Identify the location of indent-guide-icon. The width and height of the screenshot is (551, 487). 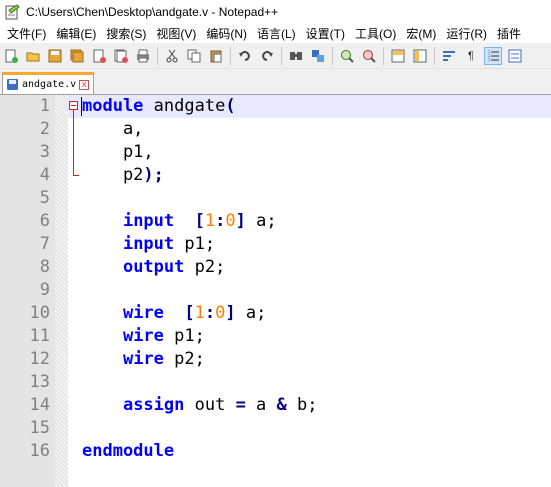
(493, 55).